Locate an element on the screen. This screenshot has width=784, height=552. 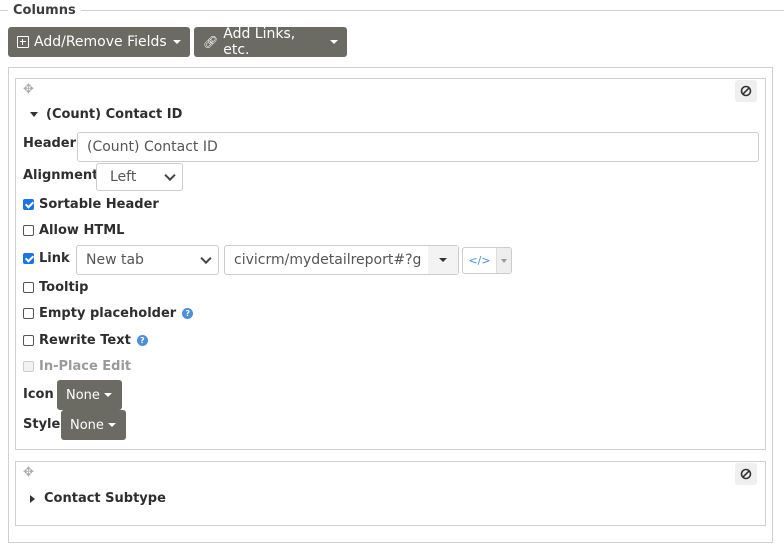
in-place-edit-checkbox: In-Place Edit is located at coordinates (77, 366).